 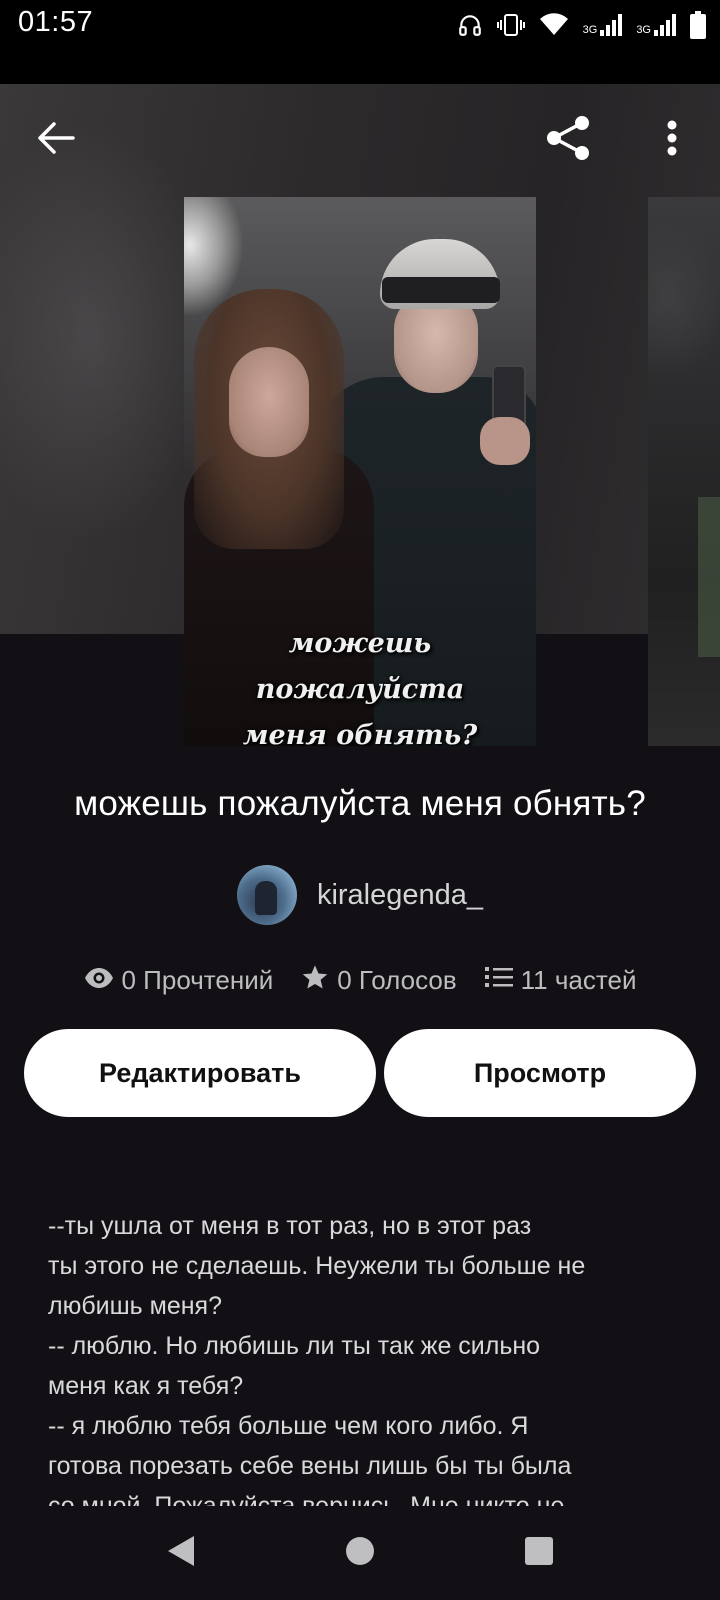 What do you see at coordinates (56, 22) in the screenshot?
I see `status-time: 01:57` at bounding box center [56, 22].